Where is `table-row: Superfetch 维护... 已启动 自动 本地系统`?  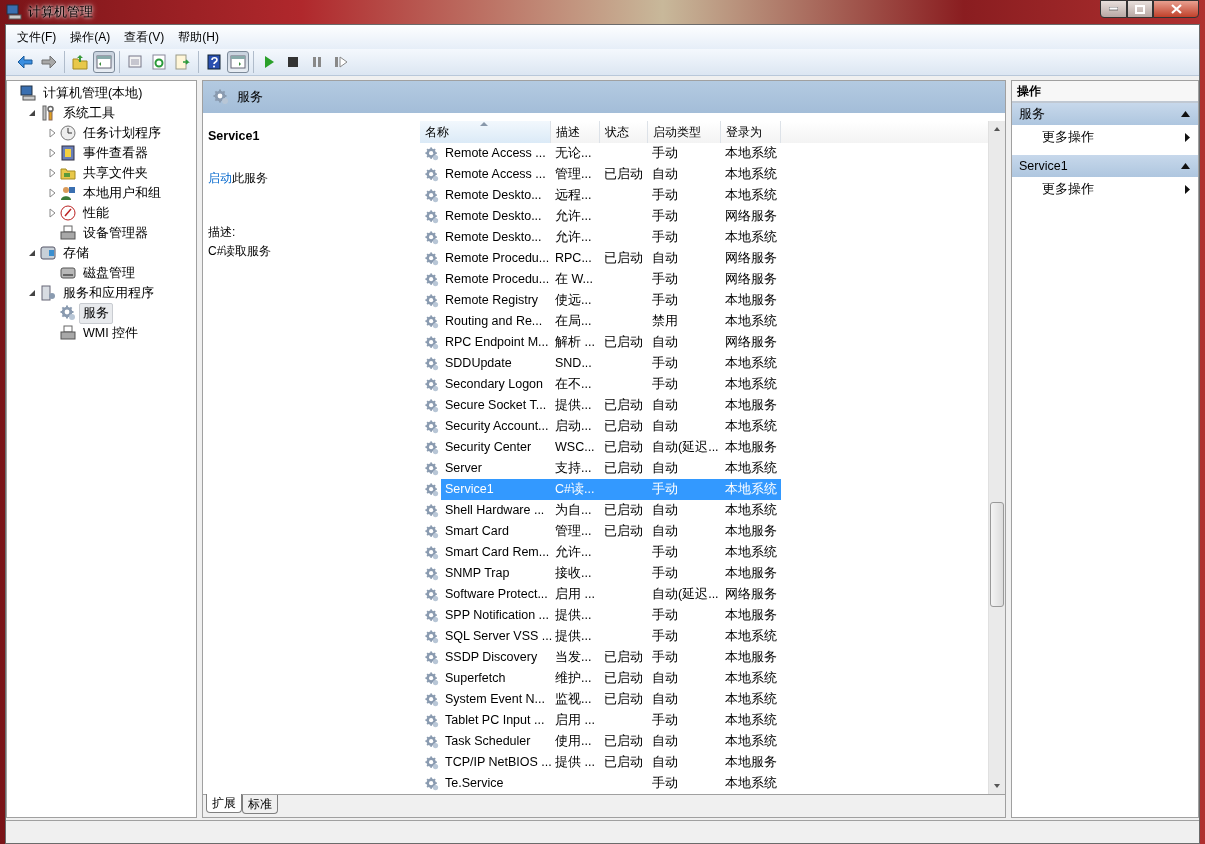 table-row: Superfetch 维护... 已启动 自动 本地系统 is located at coordinates (704, 678).